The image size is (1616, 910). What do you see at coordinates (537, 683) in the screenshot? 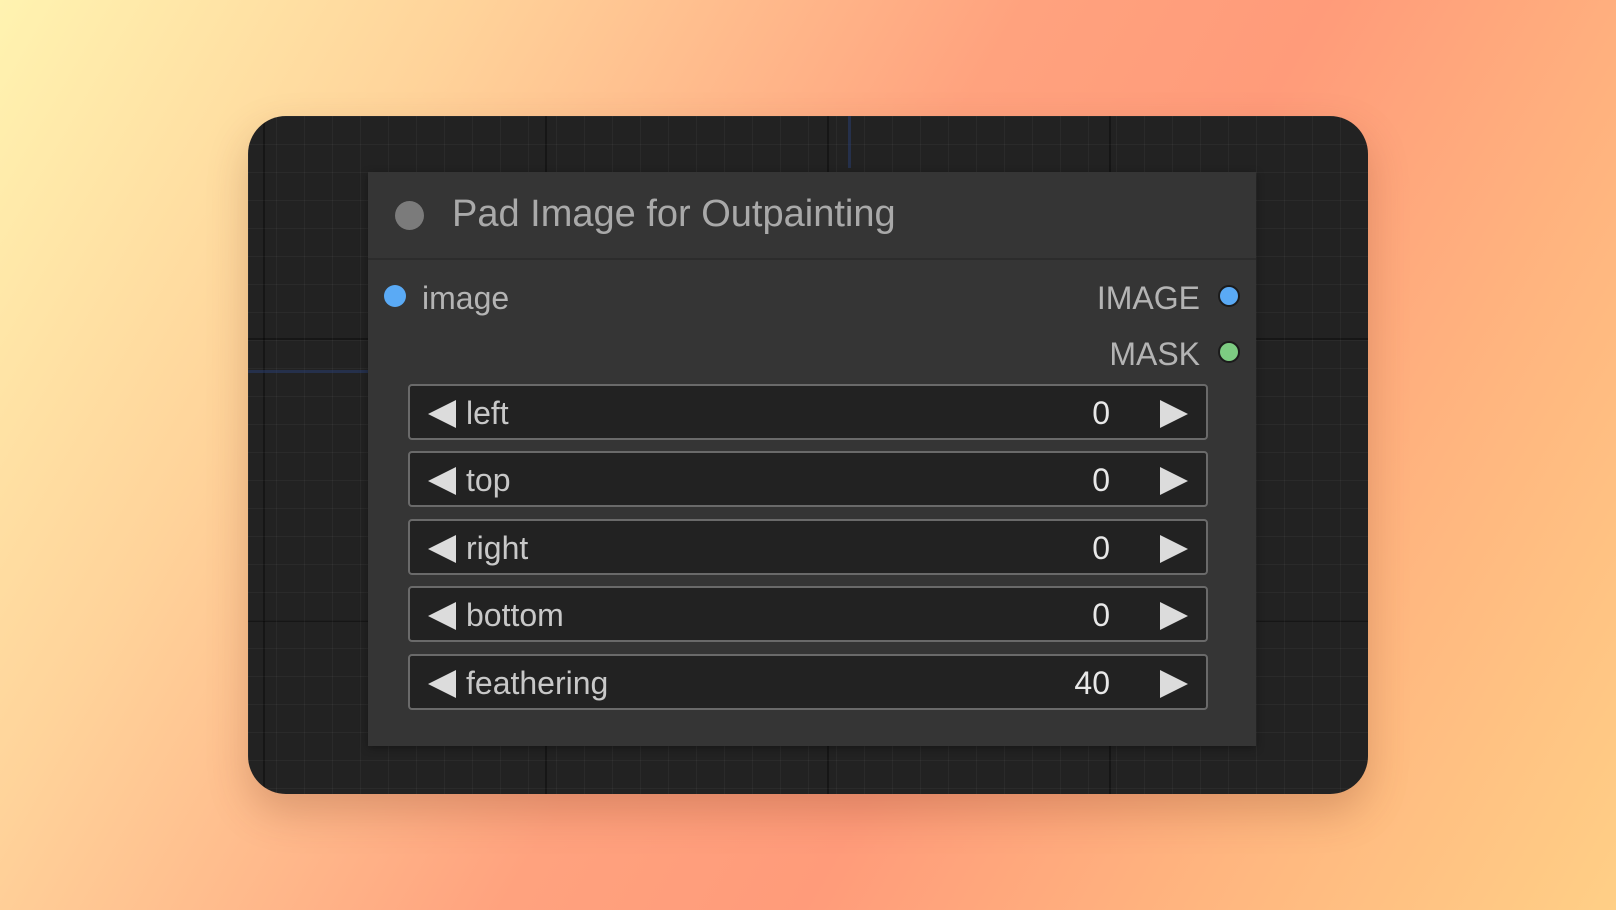
I see `widget-label: feathering` at bounding box center [537, 683].